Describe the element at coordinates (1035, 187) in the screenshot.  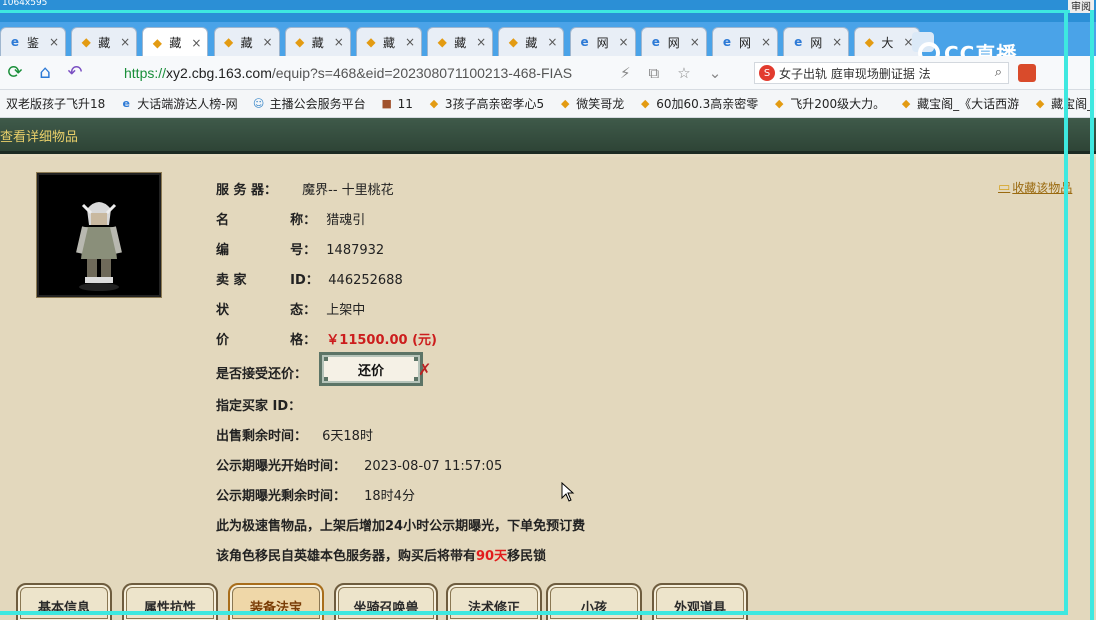
I see `favorite-link: ▭ 收藏该物品` at that location.